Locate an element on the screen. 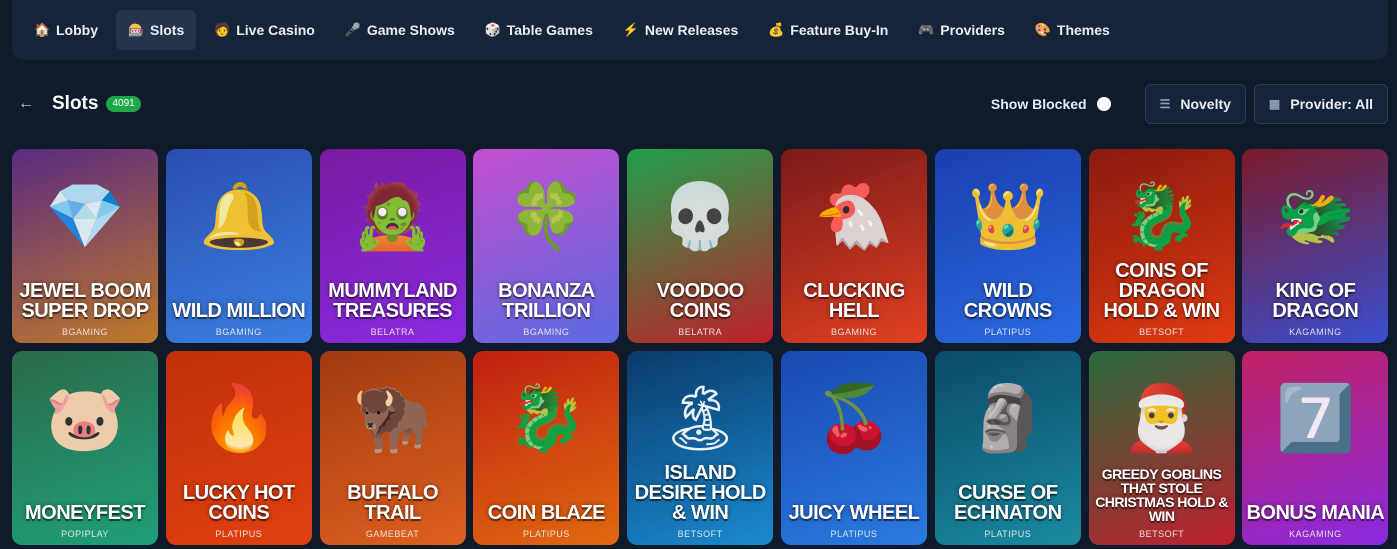  game-card: 🧟 MUMMYLAND TREASURES BELATRA is located at coordinates (392, 246).